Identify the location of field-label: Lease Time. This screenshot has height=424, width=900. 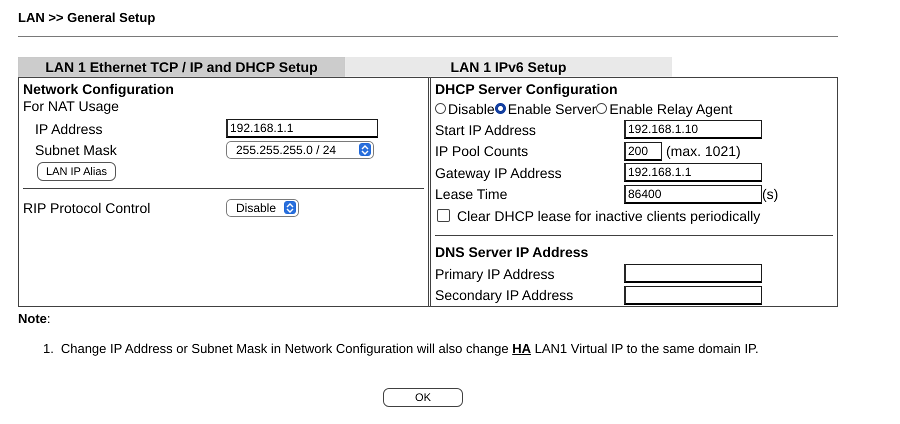
(471, 194).